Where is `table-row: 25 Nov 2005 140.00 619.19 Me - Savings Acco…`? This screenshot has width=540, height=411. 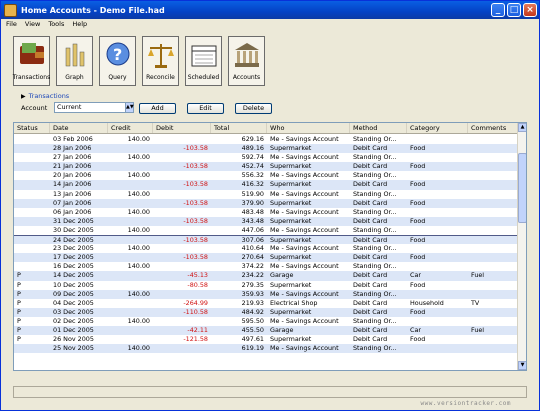
table-row: 25 Nov 2005 140.00 619.19 Me - Savings Acco… is located at coordinates (266, 349).